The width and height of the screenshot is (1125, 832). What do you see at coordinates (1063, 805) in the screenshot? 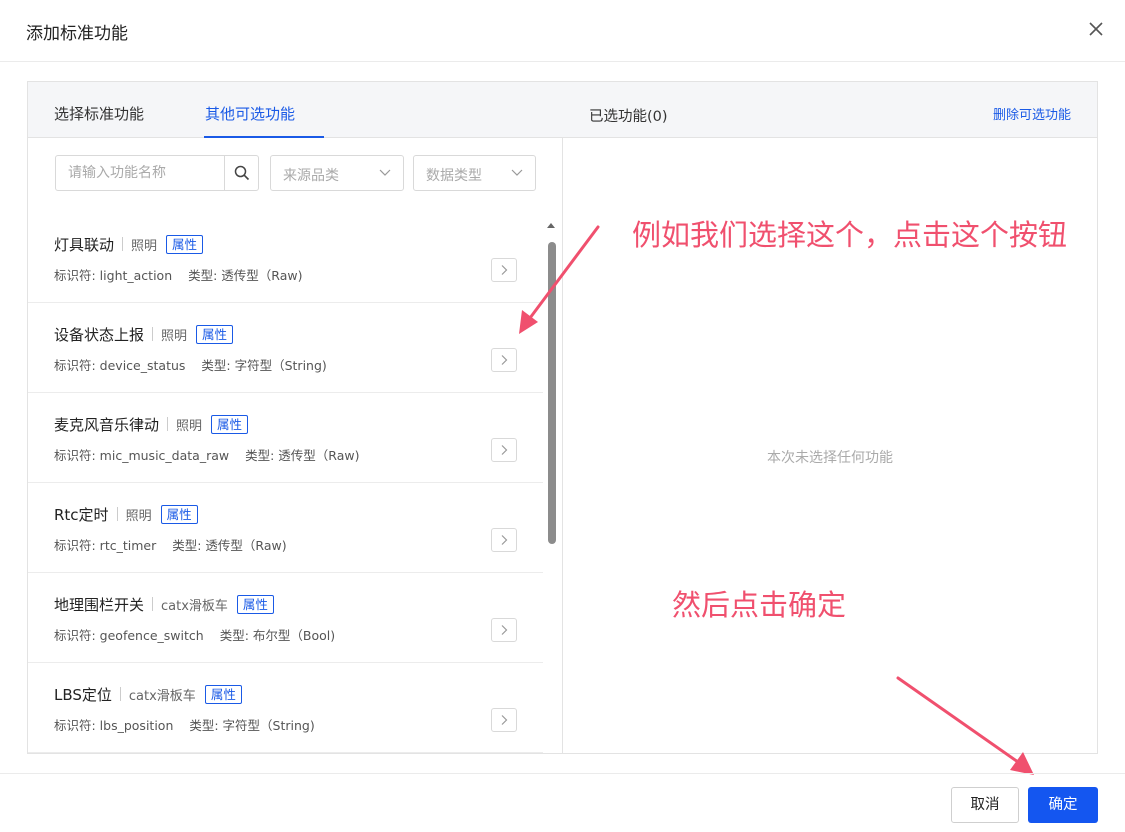
I see `confirm-button: 确定` at bounding box center [1063, 805].